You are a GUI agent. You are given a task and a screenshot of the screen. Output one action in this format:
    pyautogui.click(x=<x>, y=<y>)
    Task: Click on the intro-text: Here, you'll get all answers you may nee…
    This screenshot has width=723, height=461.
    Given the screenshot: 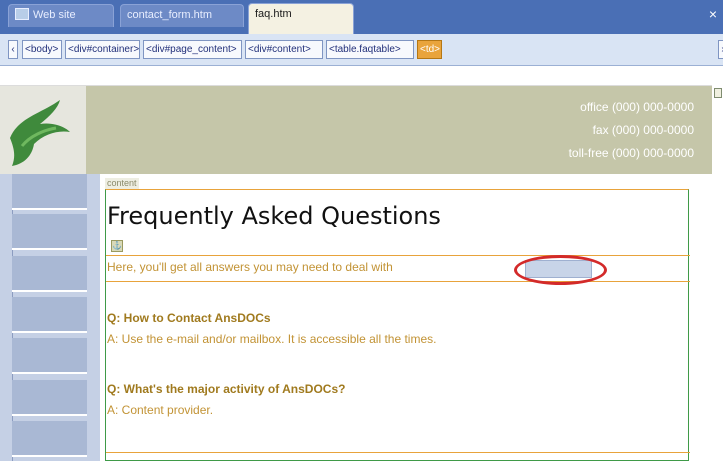 What is the action you would take?
    pyautogui.click(x=250, y=267)
    